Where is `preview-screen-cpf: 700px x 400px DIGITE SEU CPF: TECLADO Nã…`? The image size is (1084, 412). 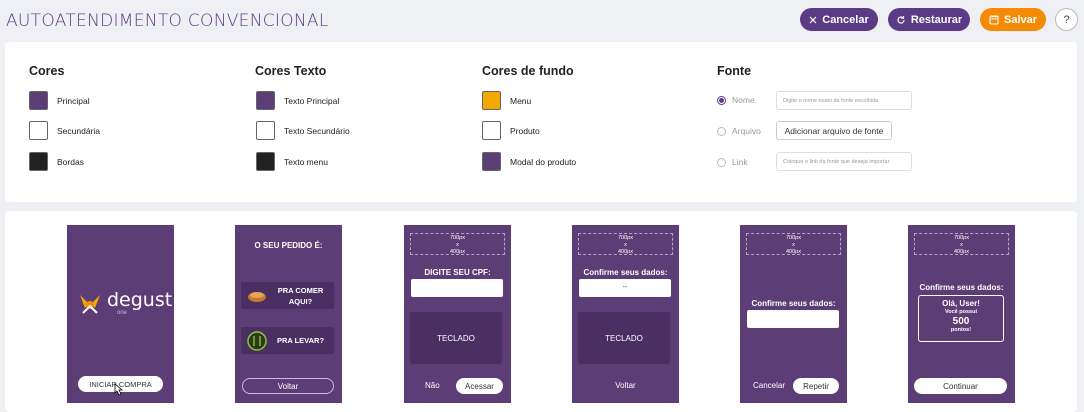 preview-screen-cpf: 700px x 400px DIGITE SEU CPF: TECLADO Nã… is located at coordinates (457, 314).